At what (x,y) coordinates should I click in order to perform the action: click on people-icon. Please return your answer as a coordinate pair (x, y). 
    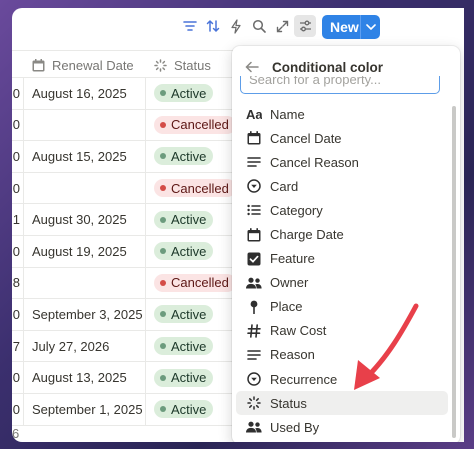
    Looking at the image, I should click on (254, 427).